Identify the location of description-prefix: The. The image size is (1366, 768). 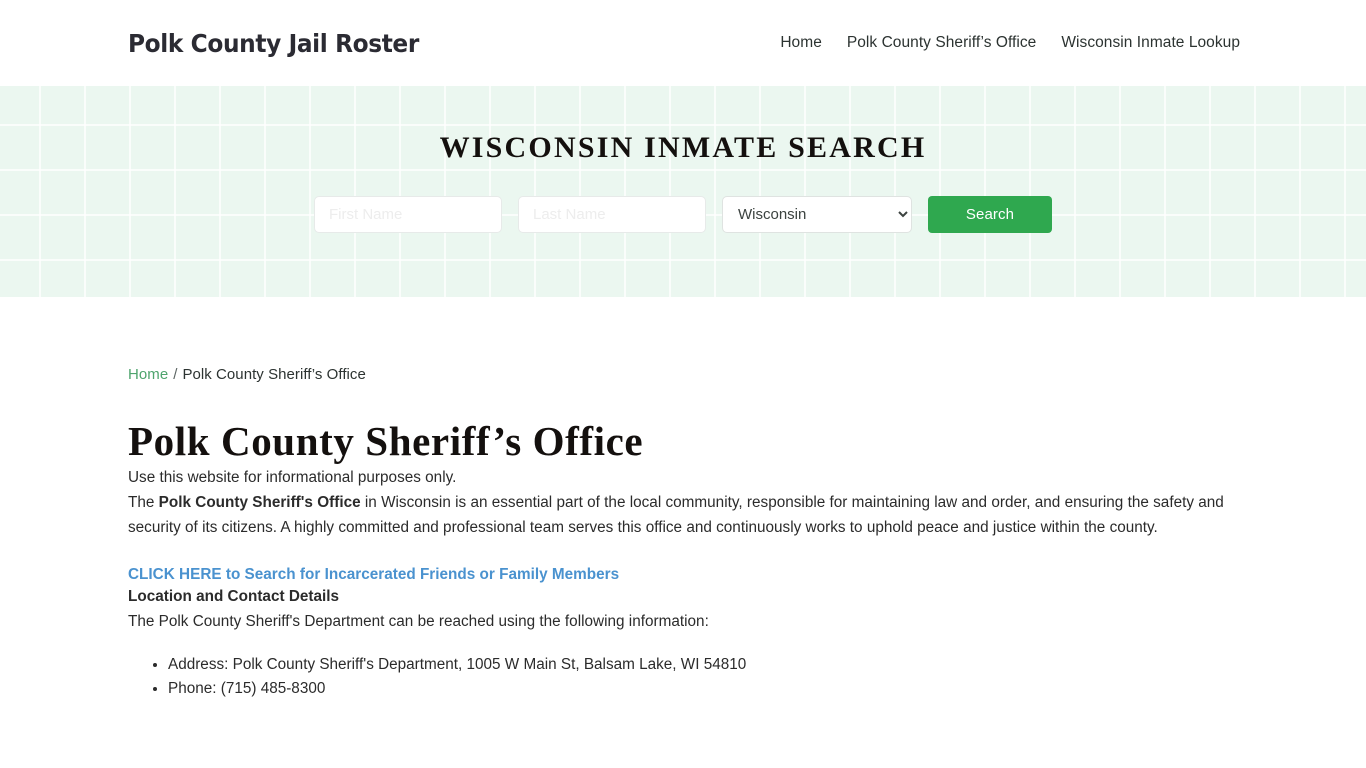
(143, 503).